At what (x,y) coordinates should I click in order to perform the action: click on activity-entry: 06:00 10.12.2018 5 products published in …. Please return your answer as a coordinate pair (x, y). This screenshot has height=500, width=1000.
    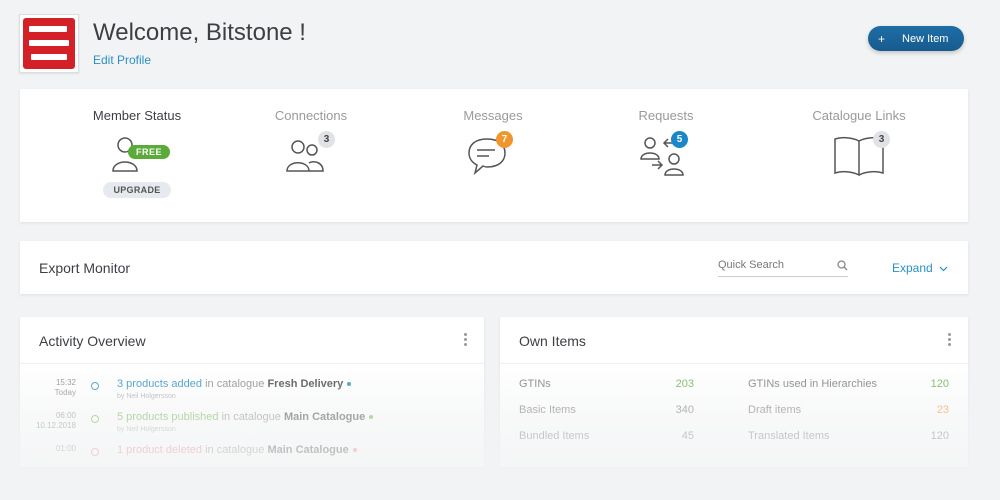
    Looking at the image, I should click on (252, 427).